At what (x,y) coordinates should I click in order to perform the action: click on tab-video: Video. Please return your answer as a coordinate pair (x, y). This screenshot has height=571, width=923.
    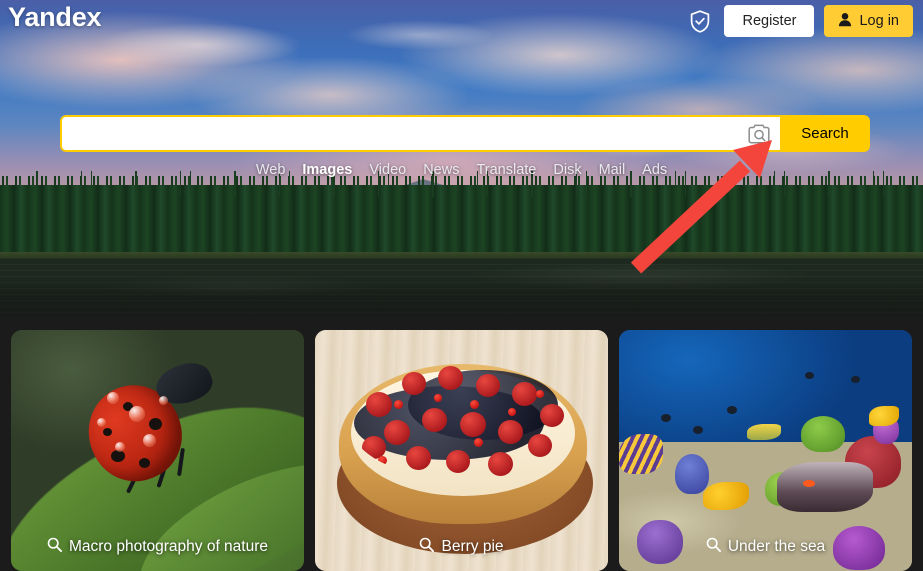
    Looking at the image, I should click on (387, 170).